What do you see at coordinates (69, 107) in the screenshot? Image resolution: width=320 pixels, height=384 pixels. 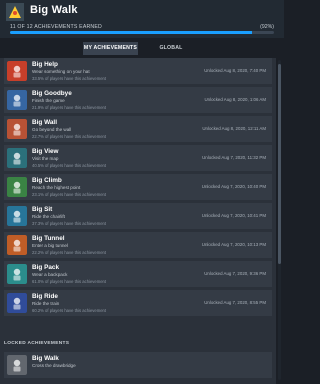 I see `achievement-rarity: 21.9% of players have this achievement` at bounding box center [69, 107].